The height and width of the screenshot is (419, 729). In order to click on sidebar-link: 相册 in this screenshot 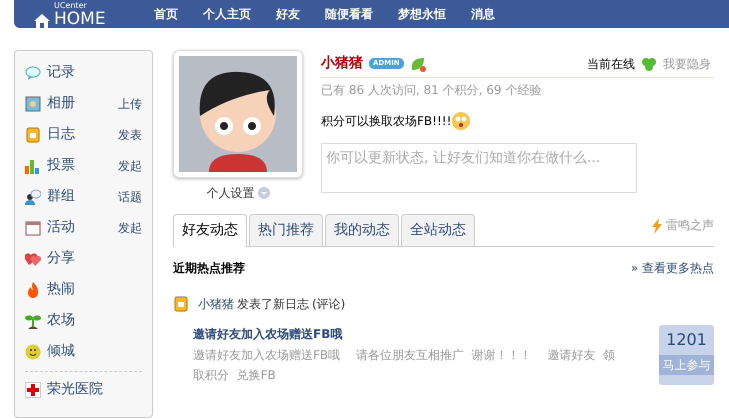, I will do `click(61, 103)`.